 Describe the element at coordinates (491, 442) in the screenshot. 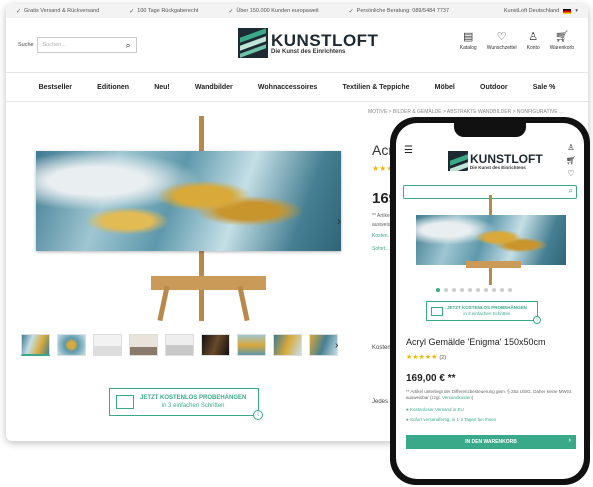

I see `add-to-cart-button: IN DEN WARENKORB ›` at that location.